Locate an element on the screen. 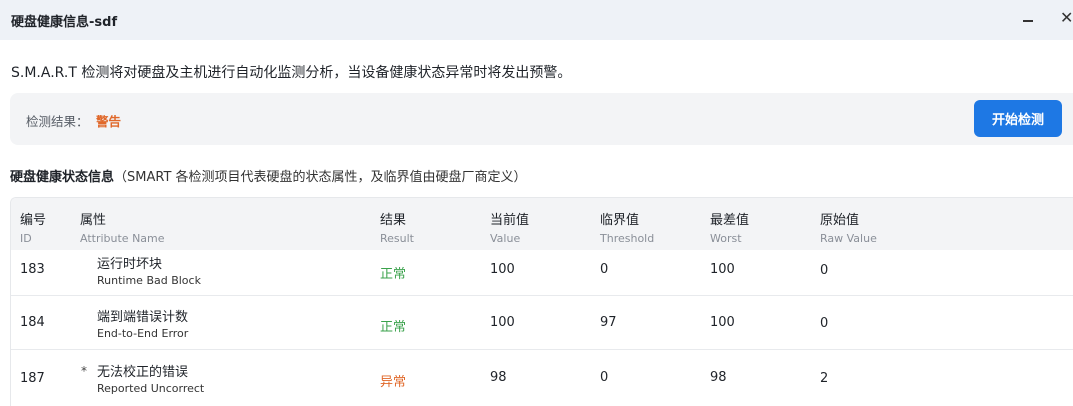  header-raw-value: 原始值 Raw Value is located at coordinates (848, 227).